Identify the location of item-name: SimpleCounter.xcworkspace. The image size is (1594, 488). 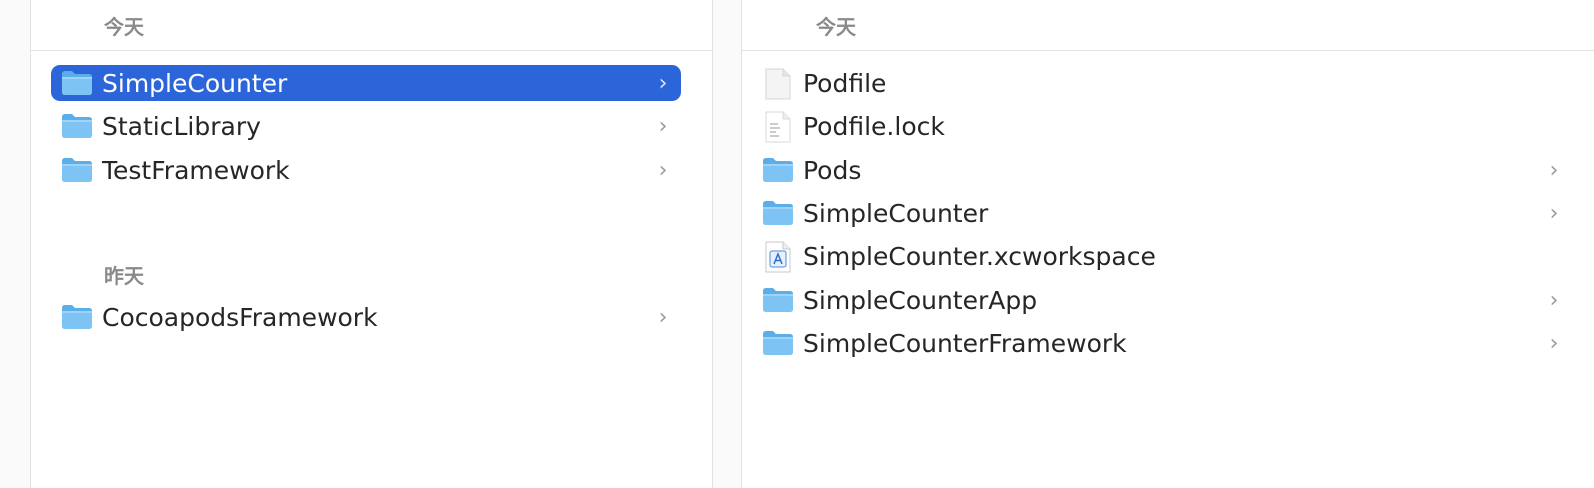
(979, 256).